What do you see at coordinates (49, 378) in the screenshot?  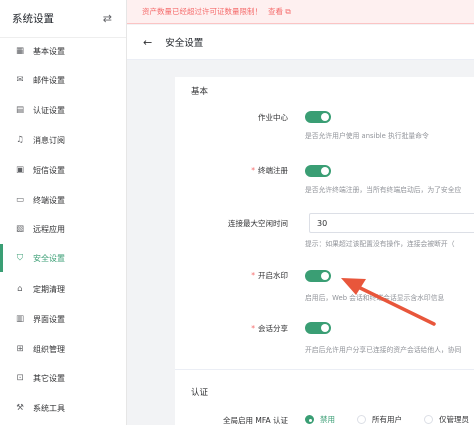 I see `sidebar-item-label: 其它设置` at bounding box center [49, 378].